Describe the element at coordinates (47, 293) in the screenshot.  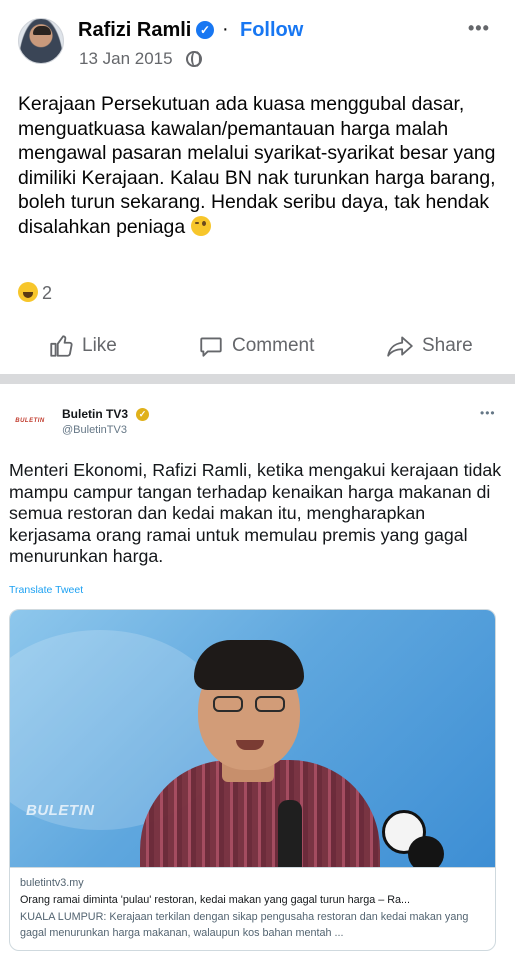
I see `reaction-count: 2` at that location.